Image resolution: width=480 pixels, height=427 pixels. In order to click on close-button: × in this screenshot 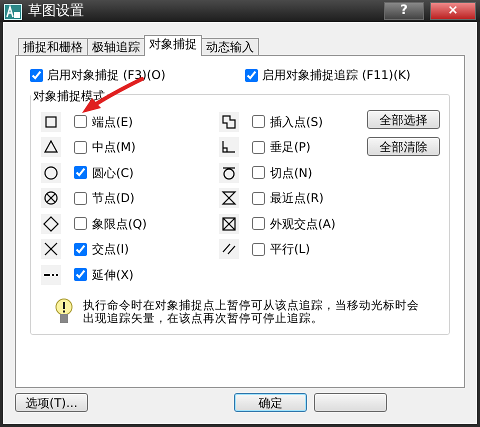, I will do `click(453, 11)`.